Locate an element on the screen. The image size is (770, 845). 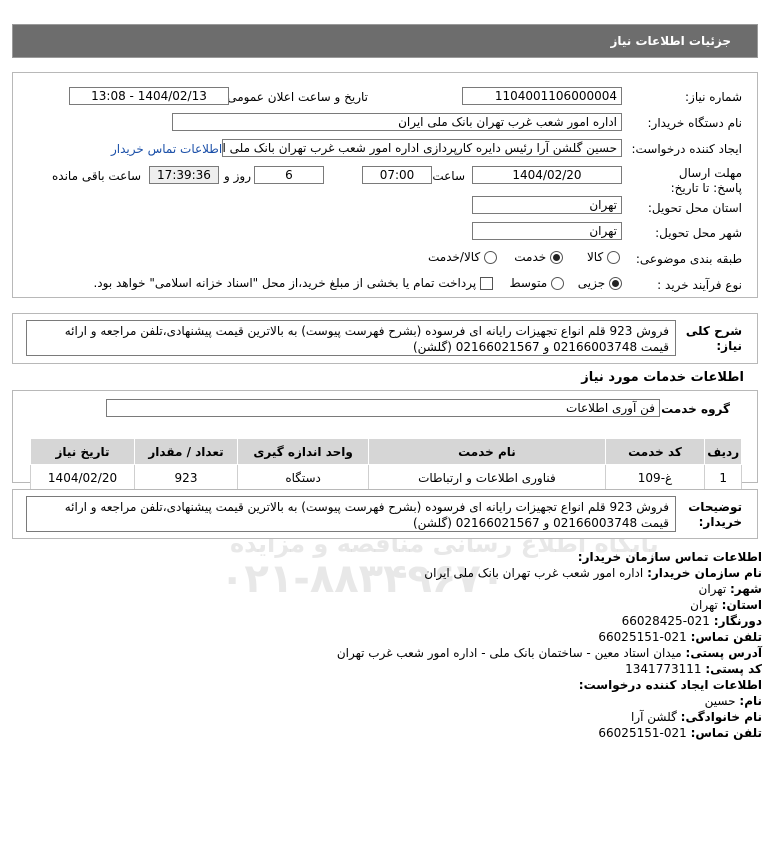
col-unit: واحد اندازه گیری is located at coordinates (303, 451).